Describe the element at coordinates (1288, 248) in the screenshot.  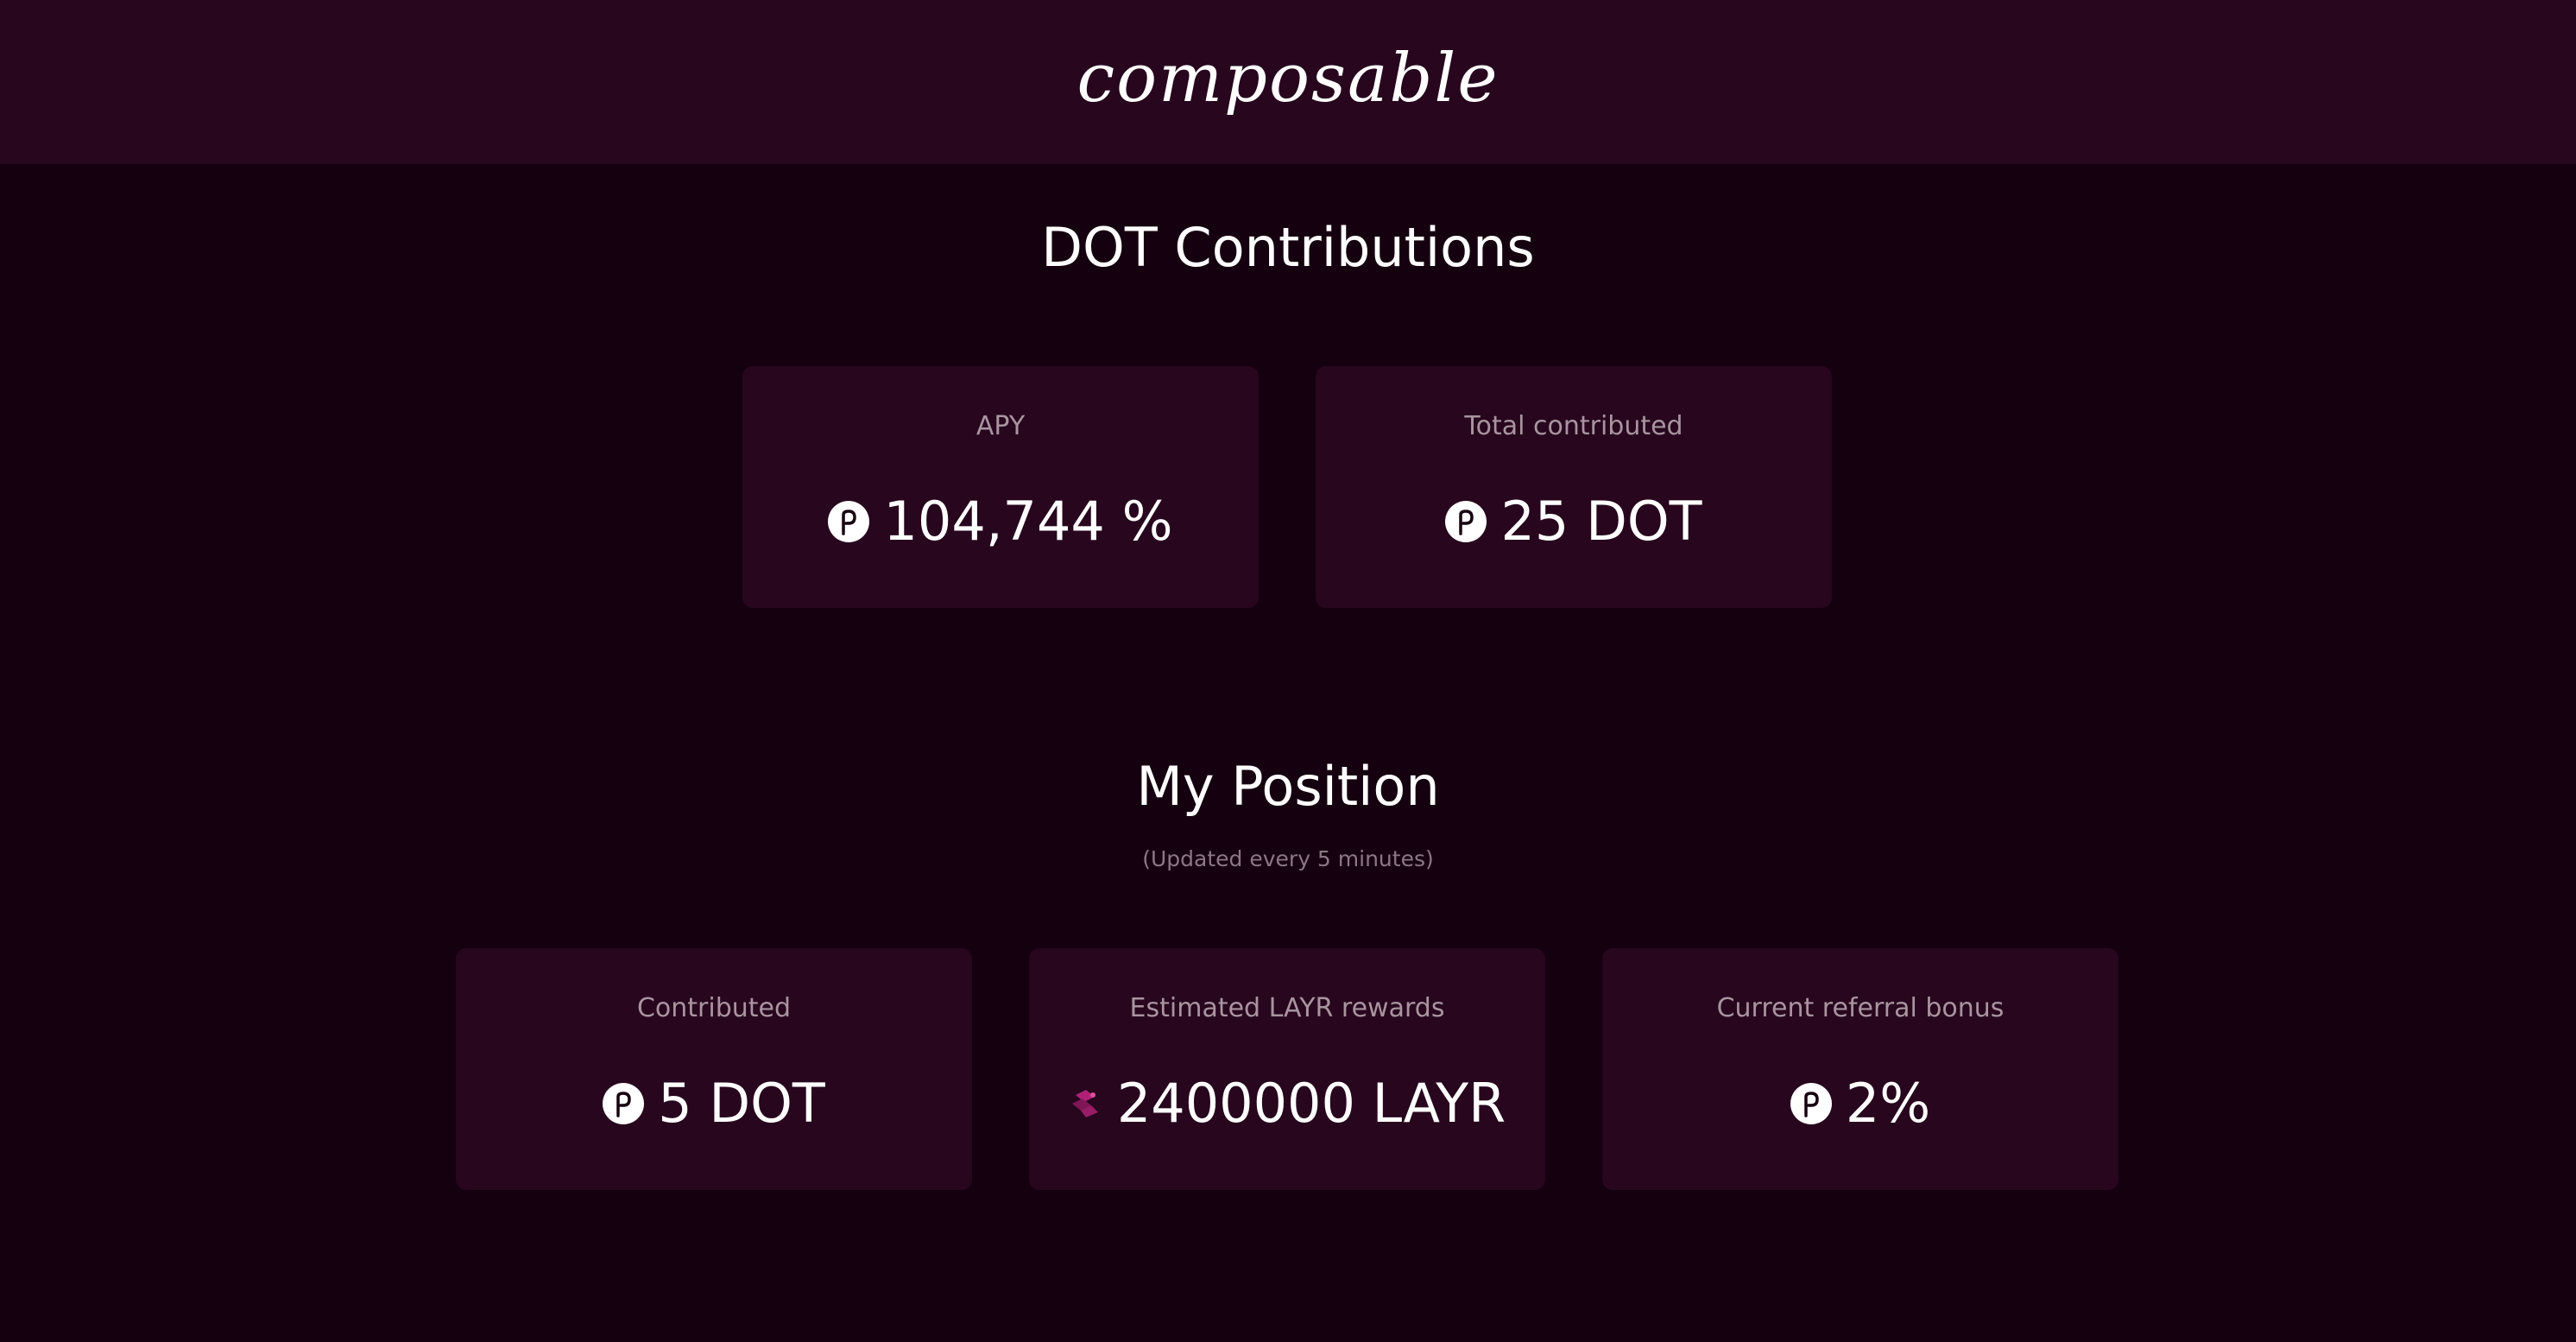
I see `dot-contributions-title: DOT Contributions` at that location.